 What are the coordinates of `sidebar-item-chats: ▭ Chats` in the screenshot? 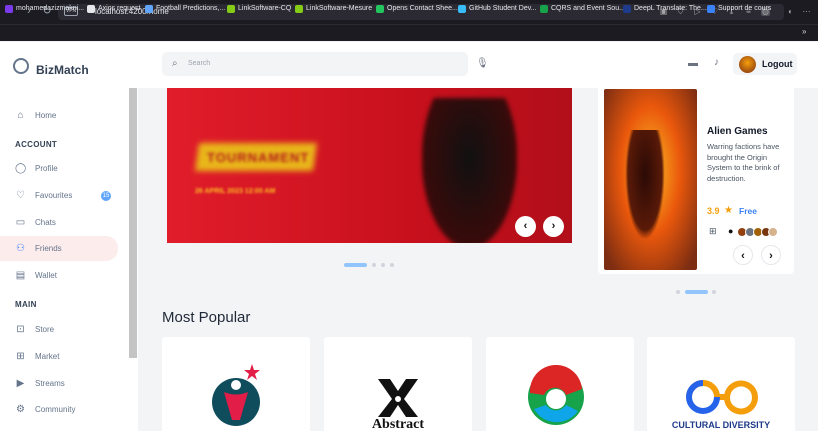 It's located at (60, 222).